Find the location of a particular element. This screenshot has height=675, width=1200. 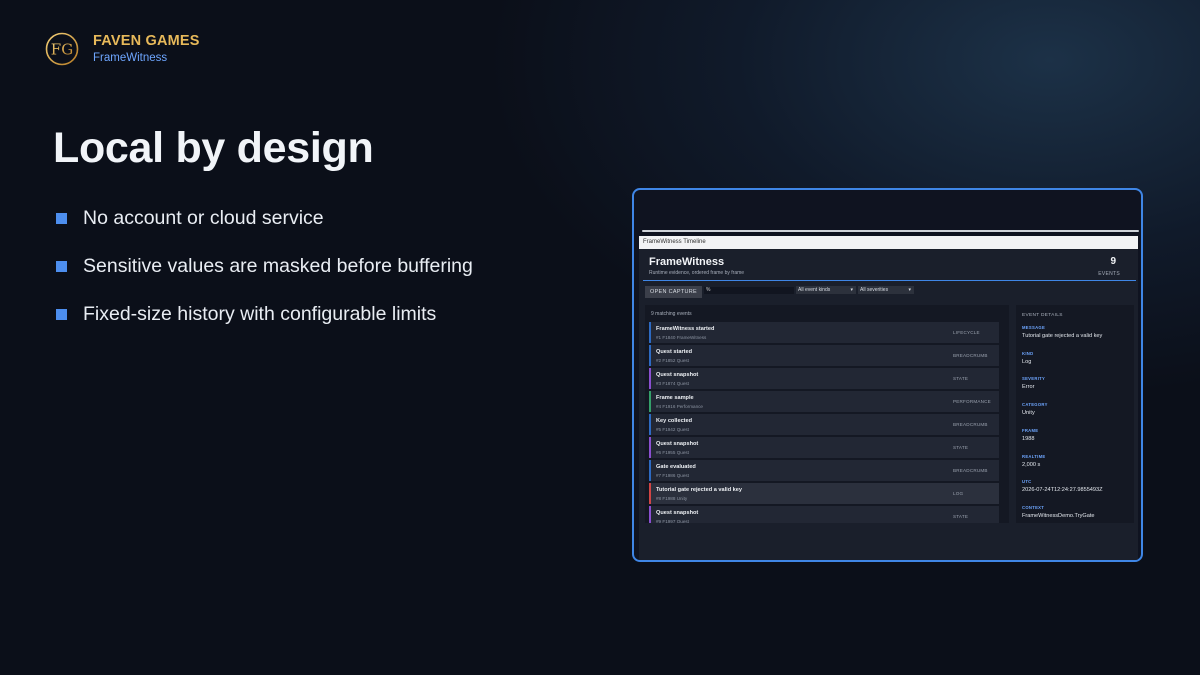

feature-text: No account or cloud service is located at coordinates (203, 217).